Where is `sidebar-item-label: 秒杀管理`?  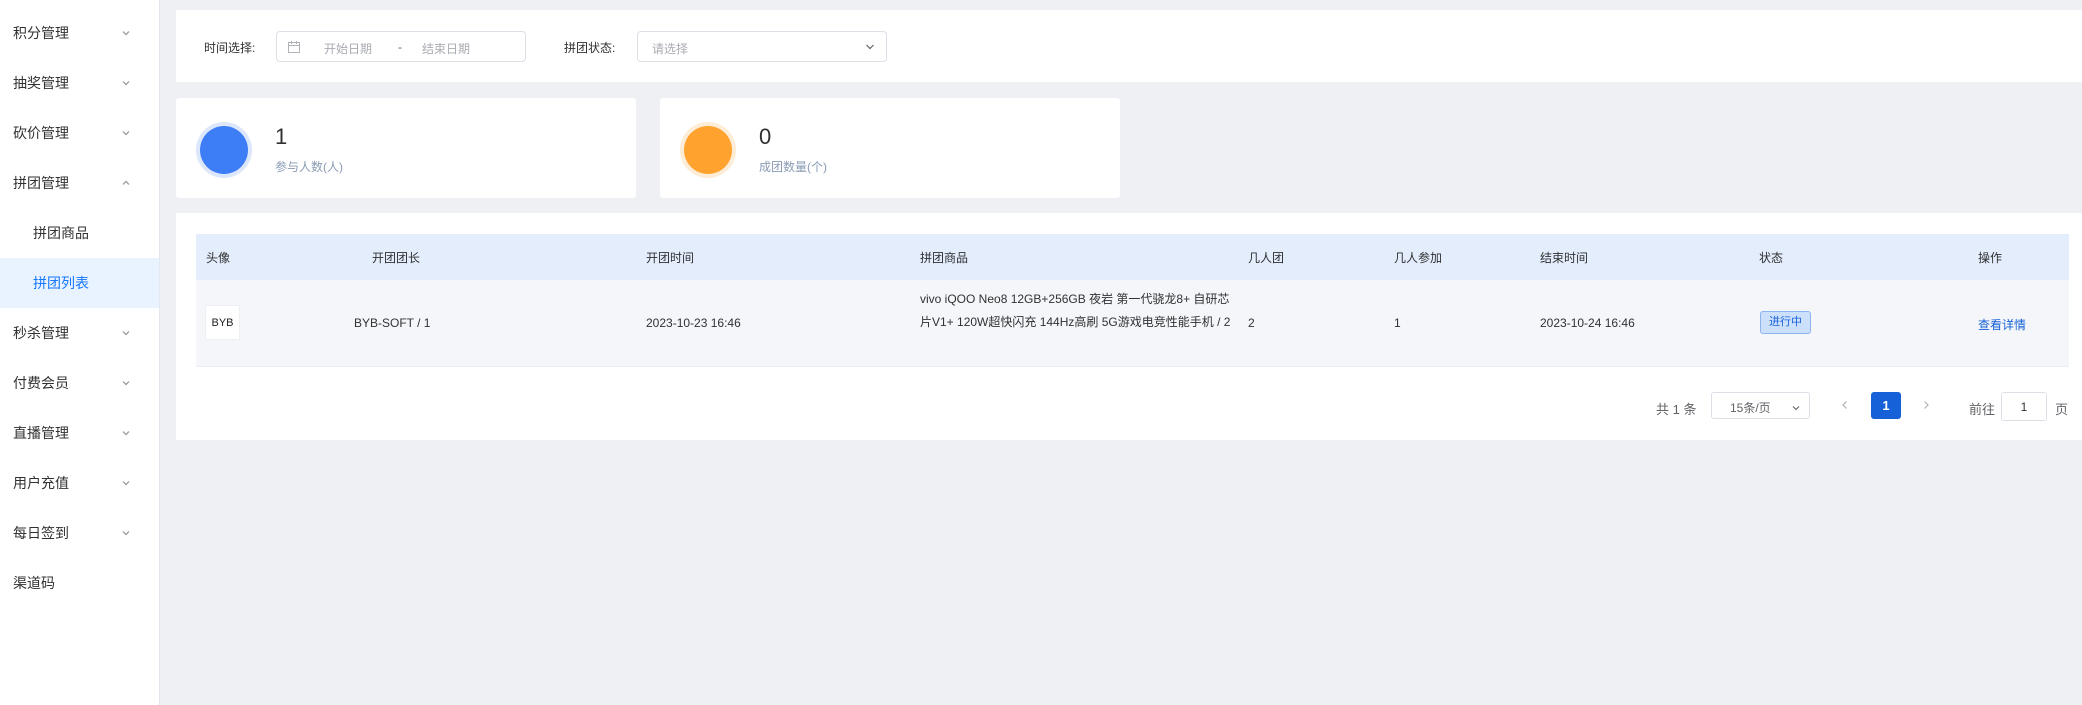 sidebar-item-label: 秒杀管理 is located at coordinates (41, 333).